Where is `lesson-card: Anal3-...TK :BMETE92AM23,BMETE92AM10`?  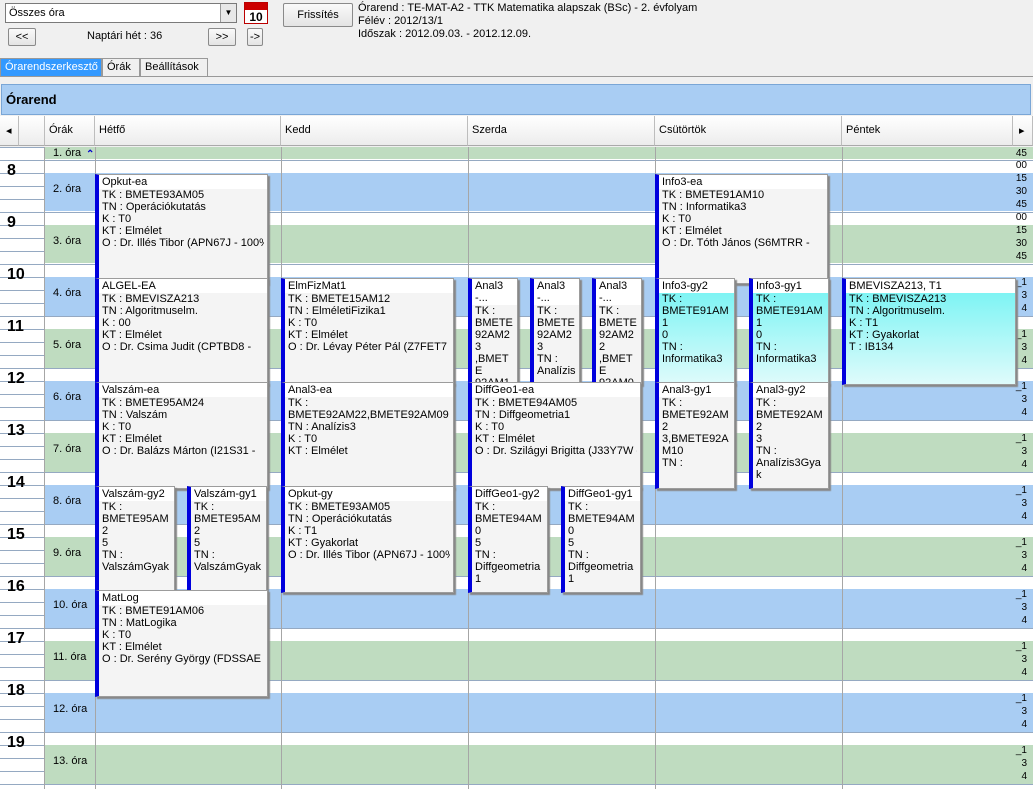
lesson-card: Anal3-...TK :BMETE92AM23,BMETE92AM10 is located at coordinates (493, 331).